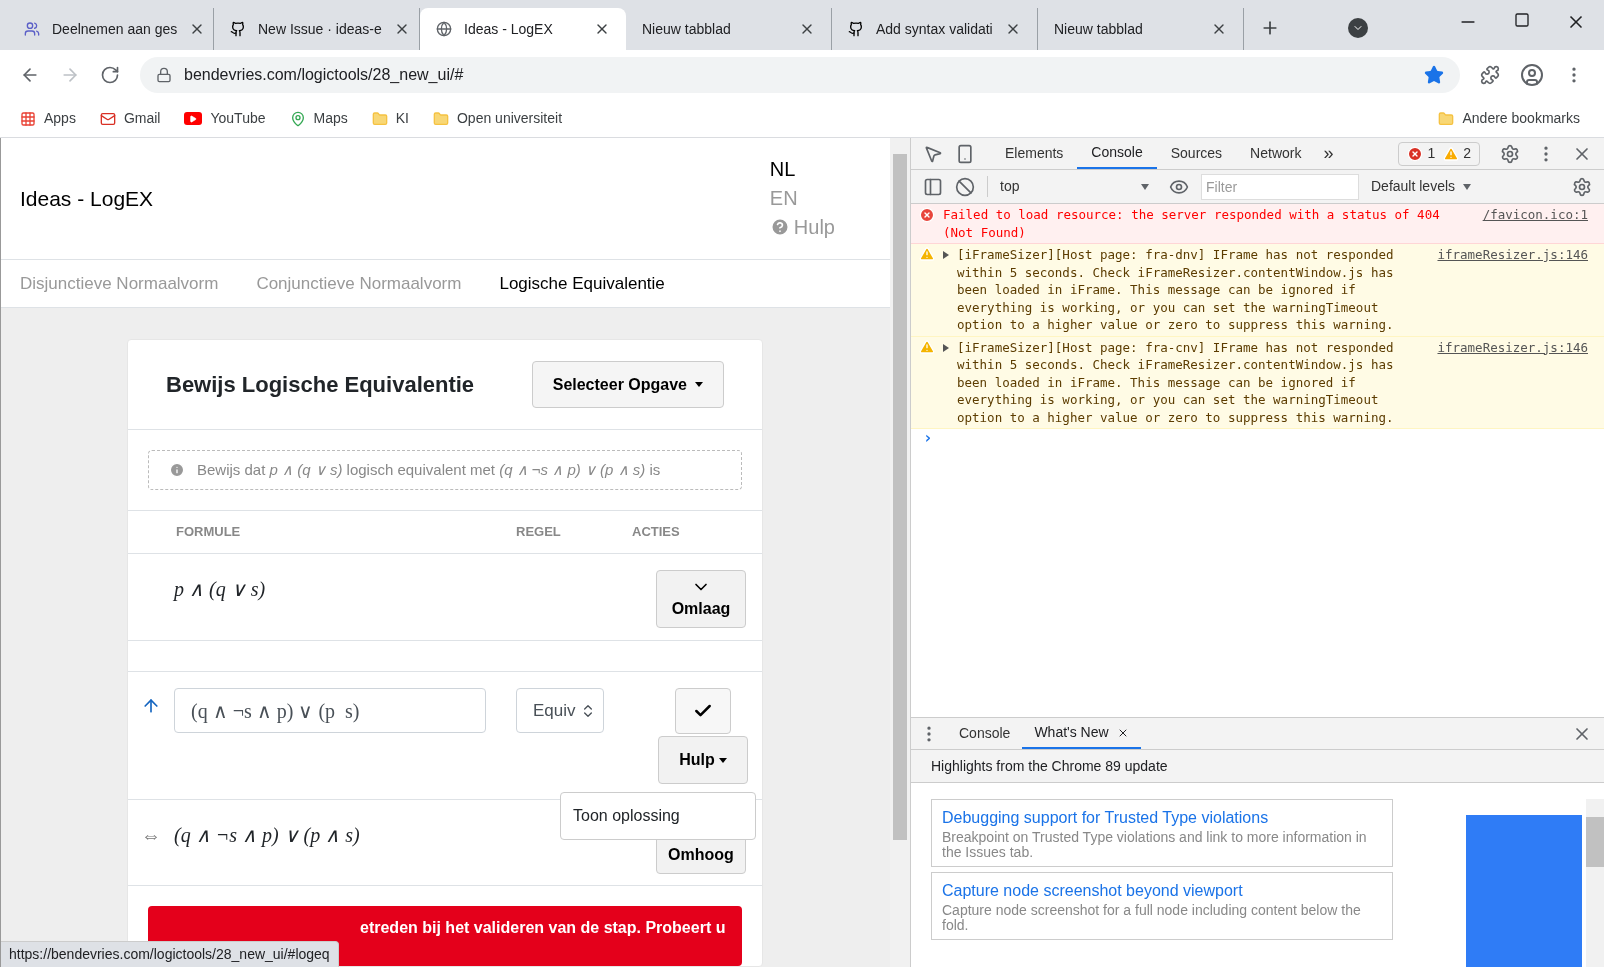 Image resolution: width=1604 pixels, height=967 pixels. I want to click on message-text: [iFrameSizer][Host page: fra-cnv] IFrame has not responded within 5 seconds. Check iFrameResizer.contentWindow.js has been loaded in iFrame. This message can be ignored if everything is working, or you can set the warningTimeout option to a higher value or zero to suppress this warning., so click(1176, 382).